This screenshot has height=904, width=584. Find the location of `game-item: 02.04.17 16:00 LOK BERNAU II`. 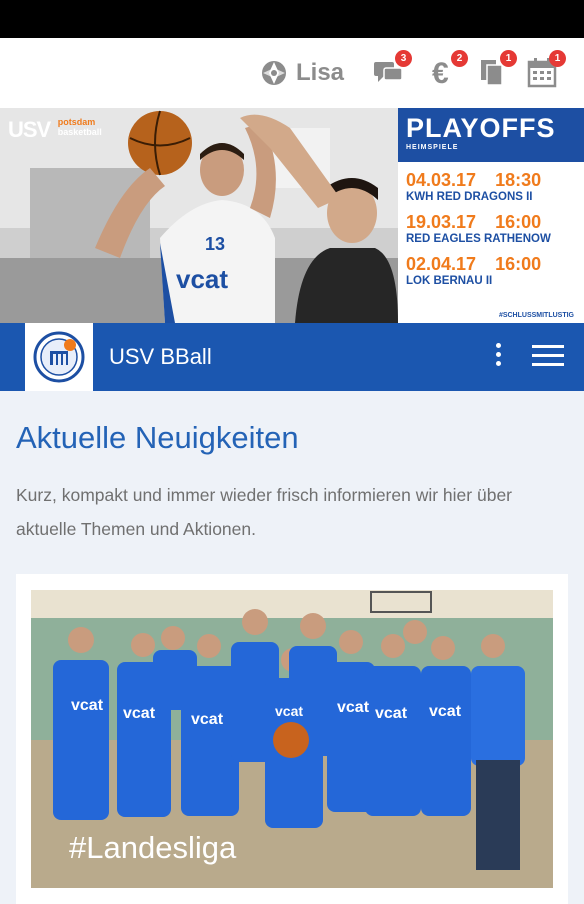

game-item: 02.04.17 16:00 LOK BERNAU II is located at coordinates (491, 271).